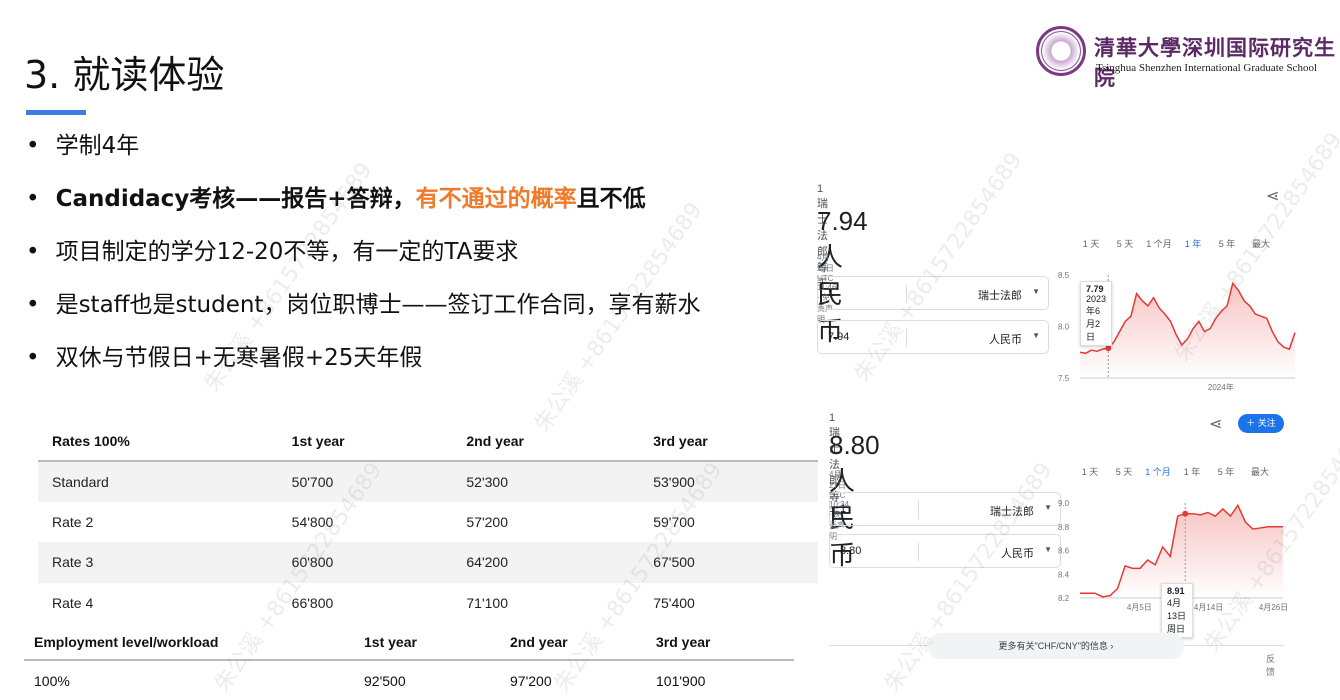 The width and height of the screenshot is (1340, 700). What do you see at coordinates (409, 680) in the screenshot?
I see `table-row: 100% 92'500 97'200 101'900` at bounding box center [409, 680].